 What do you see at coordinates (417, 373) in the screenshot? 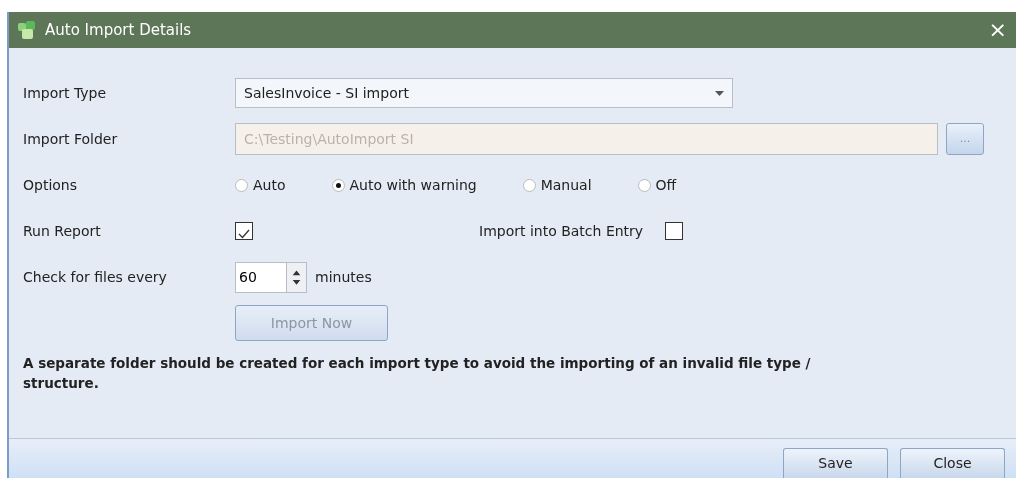
I see `info-note: A separate folder should be created for each import type to avoid the importing of an invalid file type / structure.` at bounding box center [417, 373].